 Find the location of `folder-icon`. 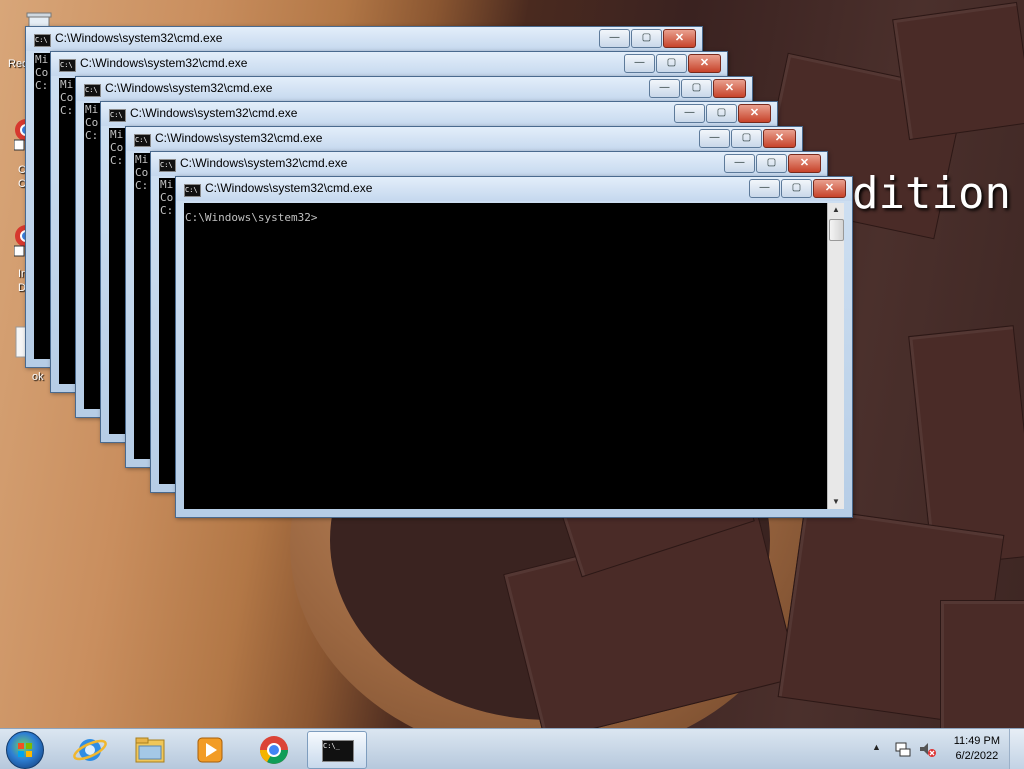

folder-icon is located at coordinates (150, 750).